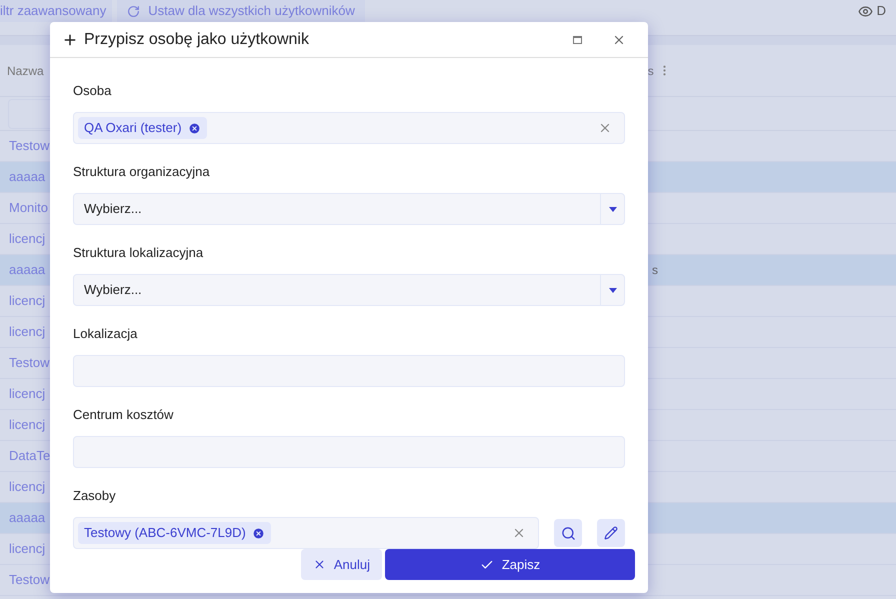  I want to click on tag-input-field: QA Oxari (tester), so click(349, 128).